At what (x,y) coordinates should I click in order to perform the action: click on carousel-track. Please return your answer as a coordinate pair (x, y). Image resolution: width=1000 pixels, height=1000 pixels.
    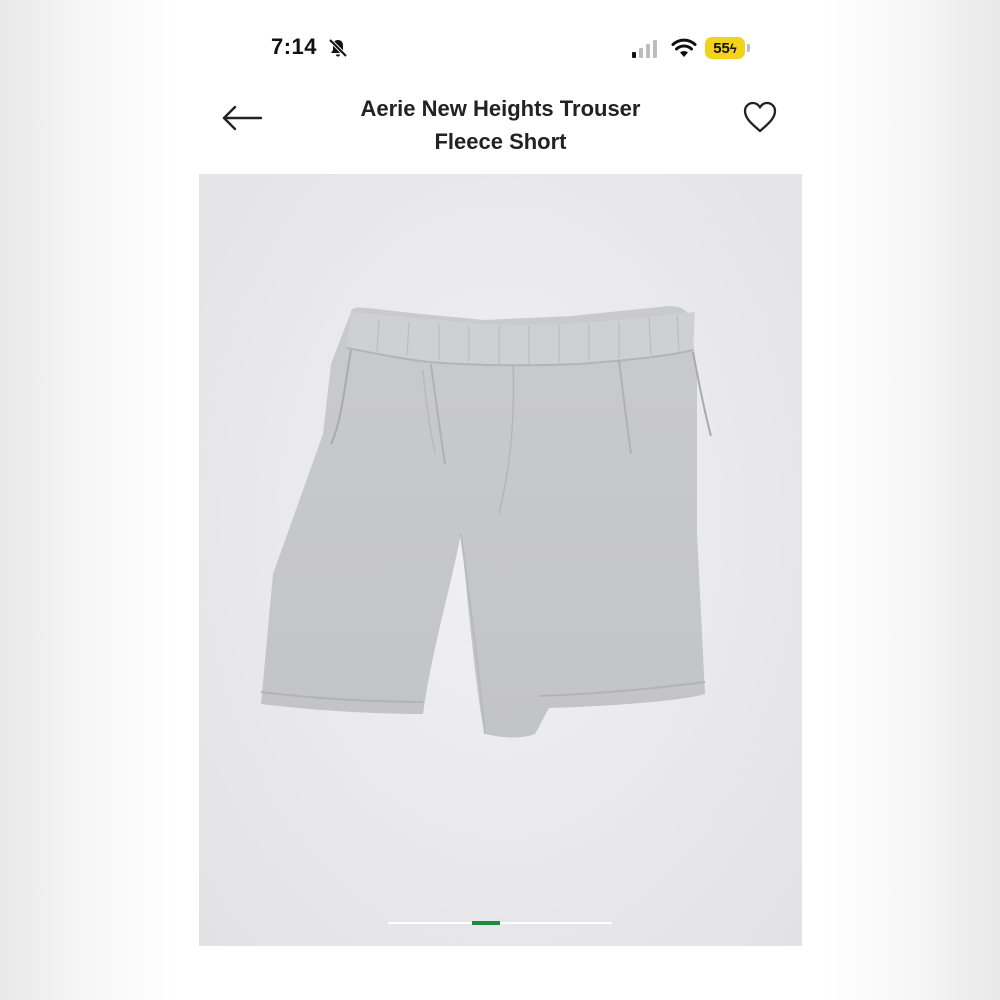
    Looking at the image, I should click on (500, 923).